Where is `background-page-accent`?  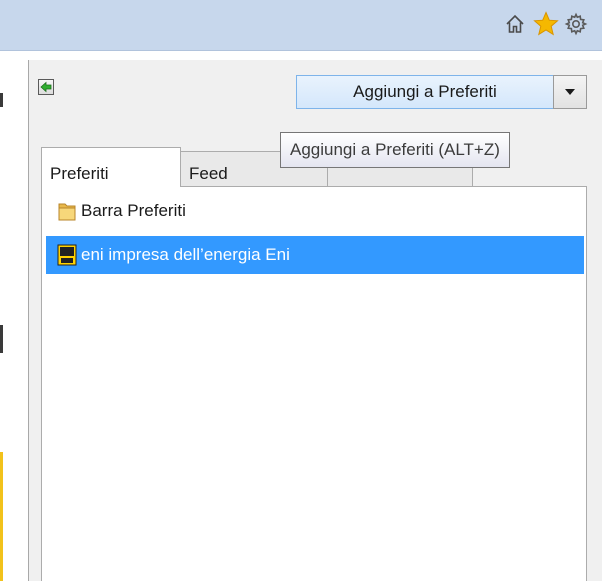 background-page-accent is located at coordinates (1, 516).